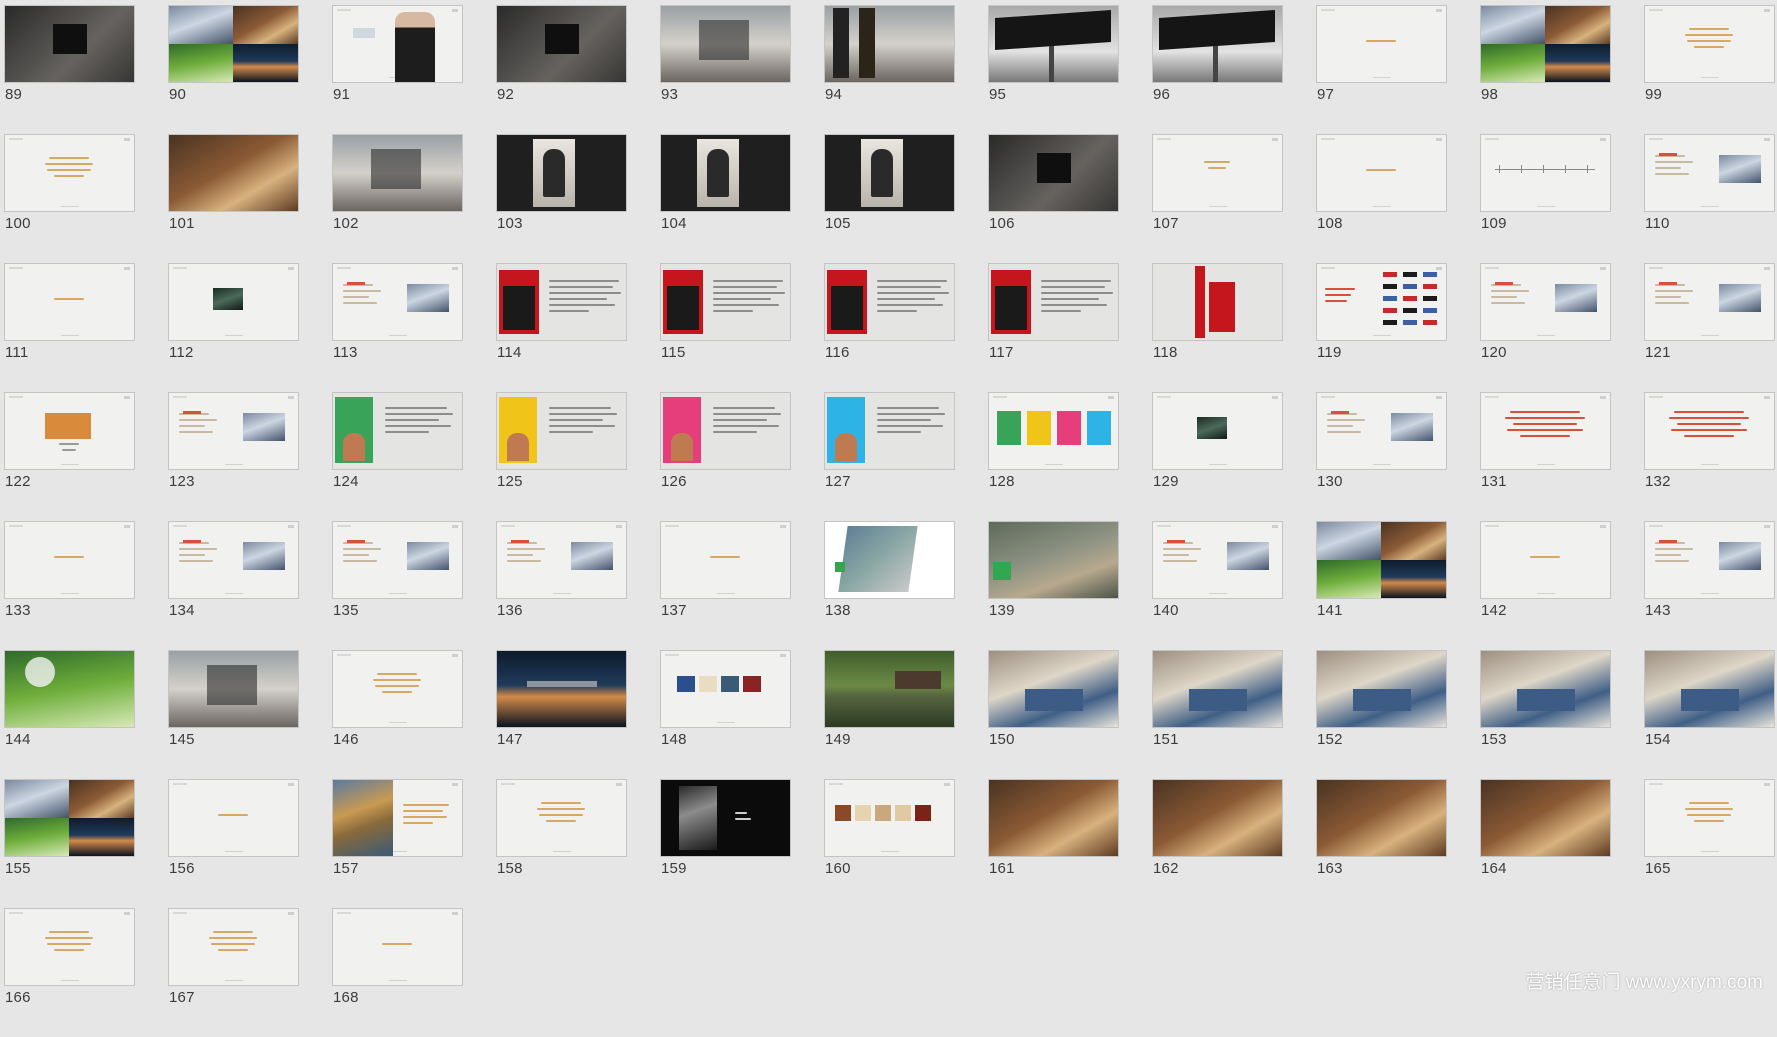 Image resolution: width=1777 pixels, height=1037 pixels. I want to click on slide-thumbnail: 103, so click(561, 198).